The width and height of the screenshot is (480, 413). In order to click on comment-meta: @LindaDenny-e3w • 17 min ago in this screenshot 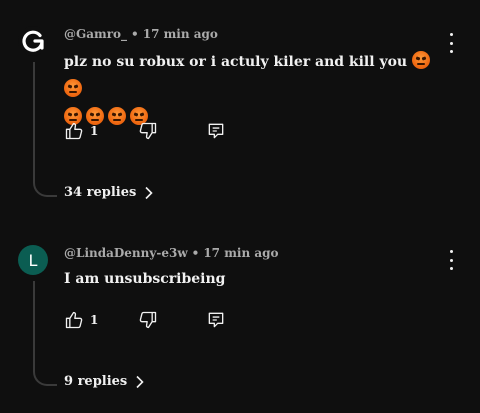, I will do `click(171, 253)`.